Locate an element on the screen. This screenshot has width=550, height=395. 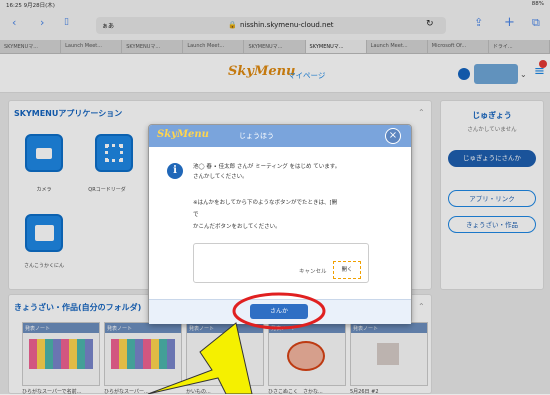
annotation-layer is located at coordinates (236, 343).